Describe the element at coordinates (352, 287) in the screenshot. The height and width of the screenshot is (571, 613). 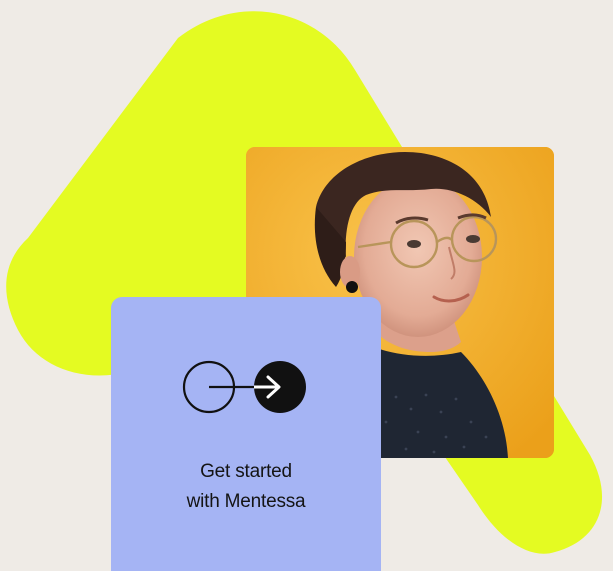
I see `earring` at that location.